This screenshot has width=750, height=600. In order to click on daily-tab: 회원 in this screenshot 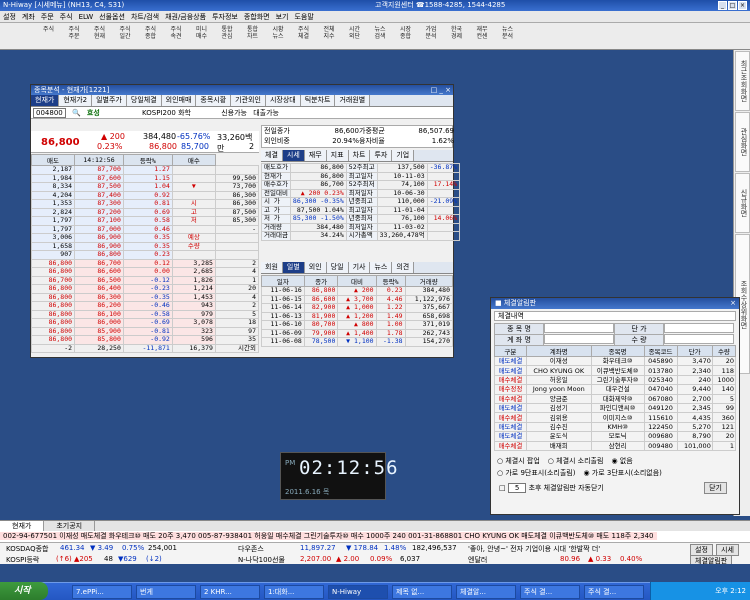, I will do `click(272, 267)`.